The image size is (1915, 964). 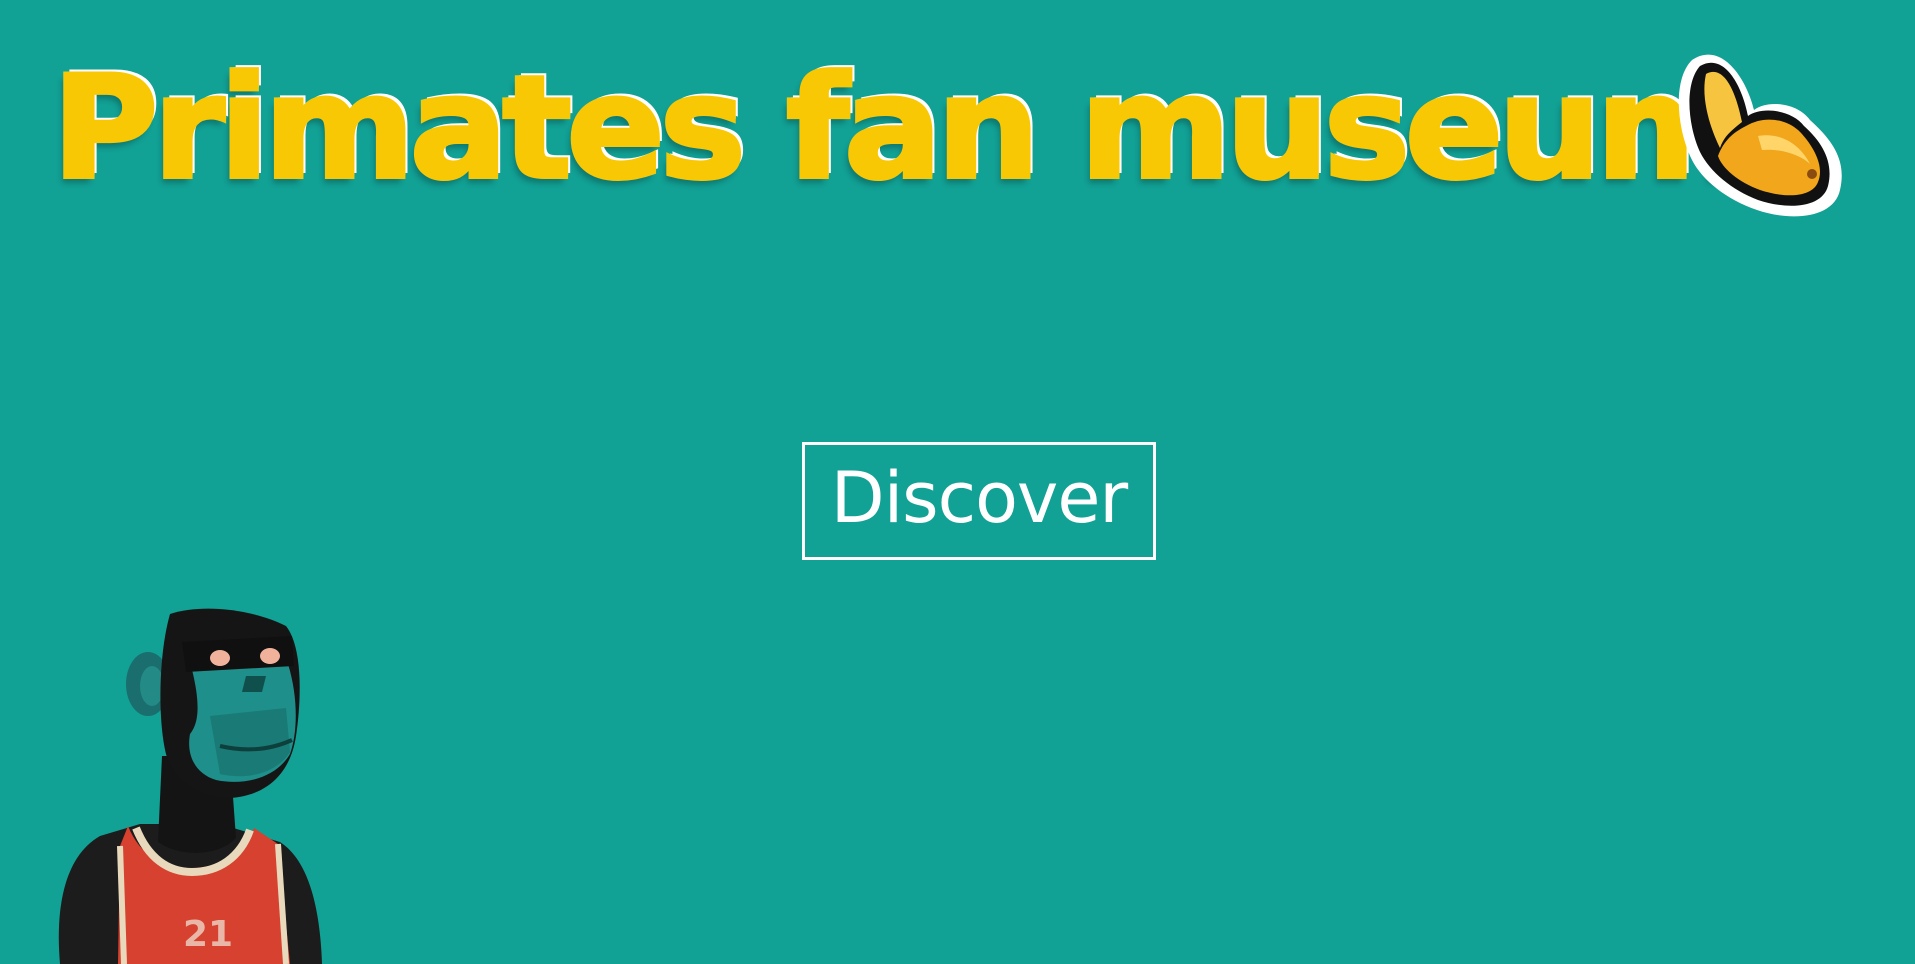 I want to click on banana-icon, so click(x=1760, y=135).